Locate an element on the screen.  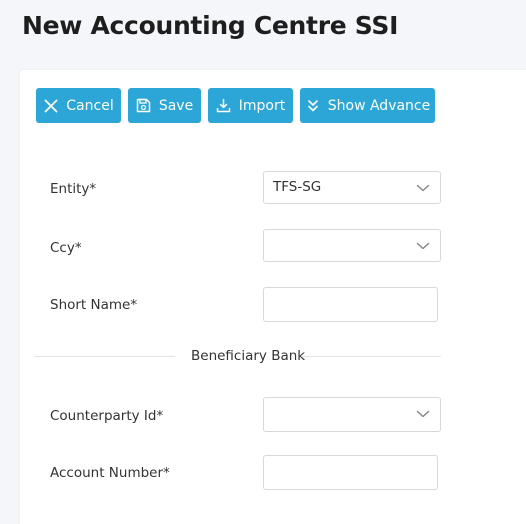
account-number-label: Account Number* is located at coordinates (110, 473).